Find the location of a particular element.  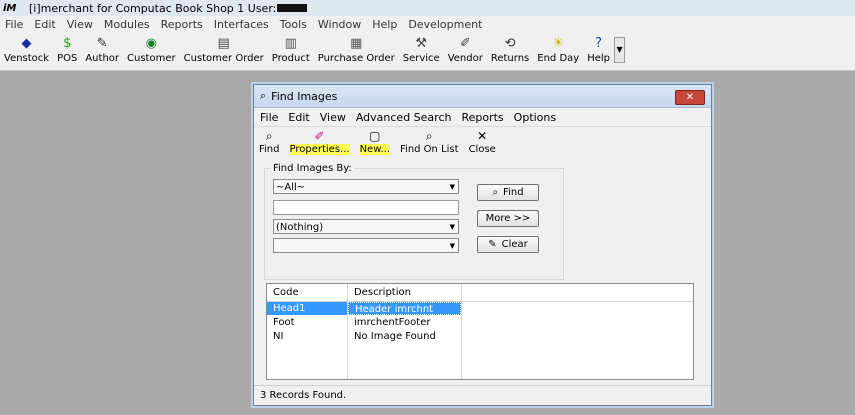

window-menu-item-view: View is located at coordinates (332, 117).